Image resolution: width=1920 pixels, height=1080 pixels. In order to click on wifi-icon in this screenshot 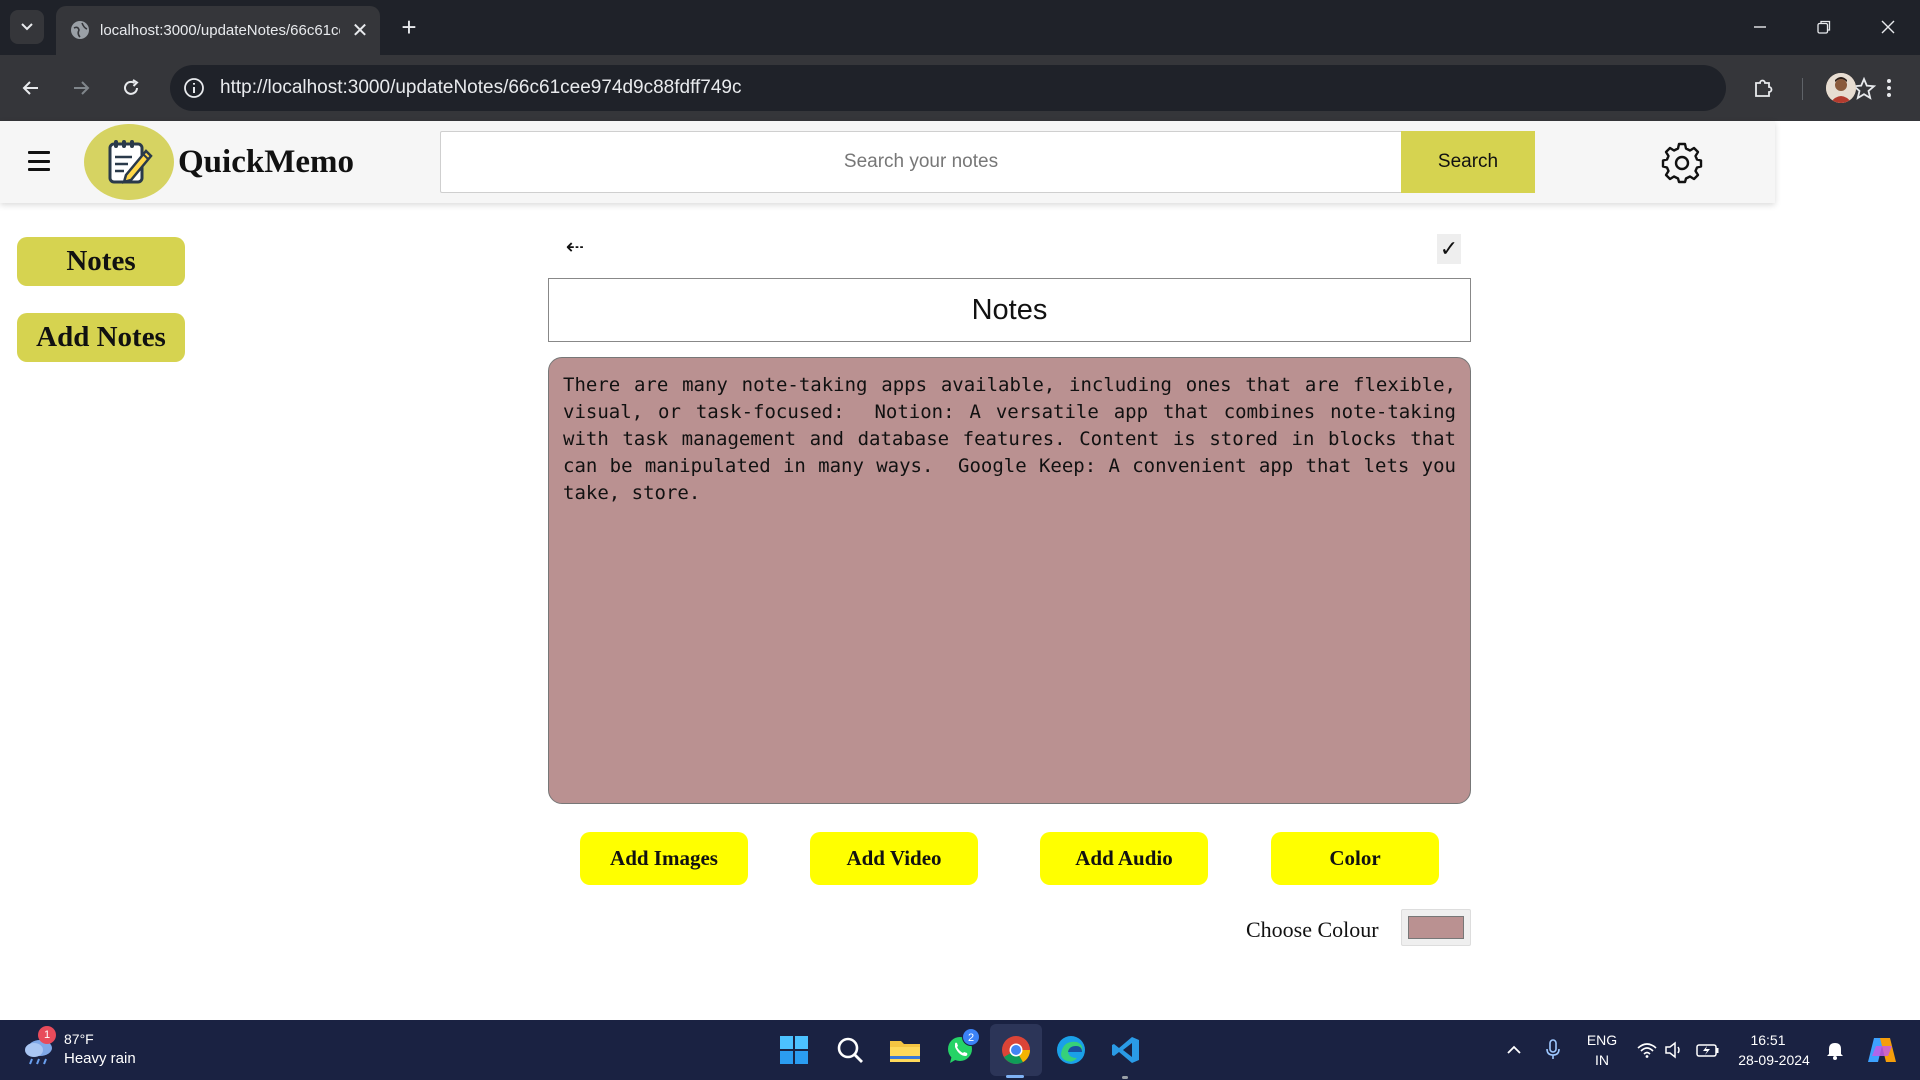, I will do `click(1647, 1050)`.